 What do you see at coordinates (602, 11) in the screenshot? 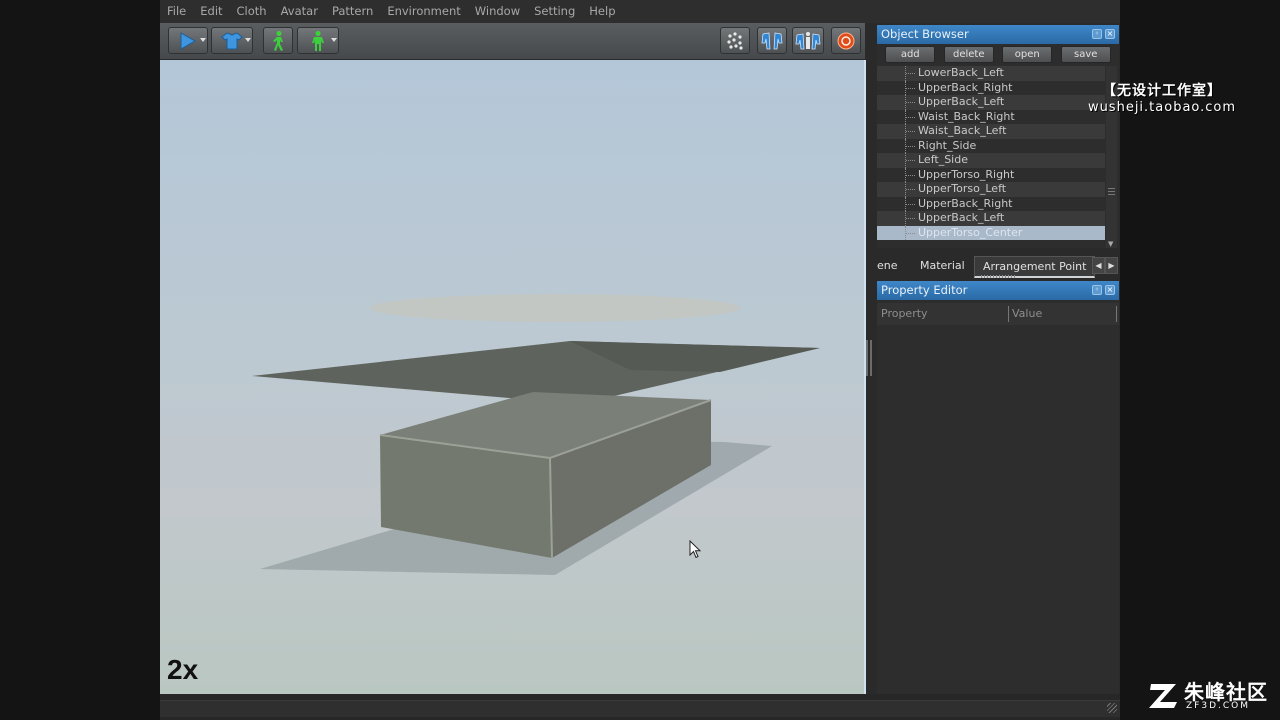
I see `menu-help: Help` at bounding box center [602, 11].